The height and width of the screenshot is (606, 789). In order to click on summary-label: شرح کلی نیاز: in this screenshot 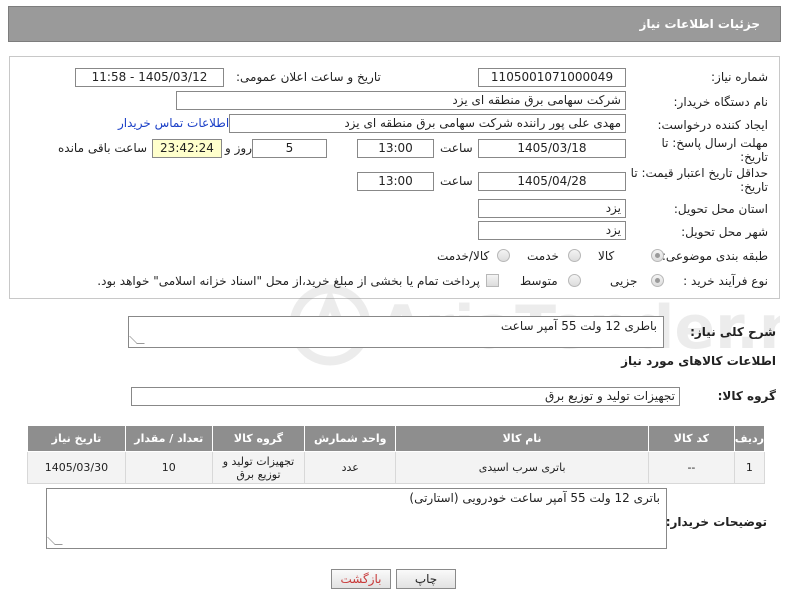, I will do `click(733, 332)`.